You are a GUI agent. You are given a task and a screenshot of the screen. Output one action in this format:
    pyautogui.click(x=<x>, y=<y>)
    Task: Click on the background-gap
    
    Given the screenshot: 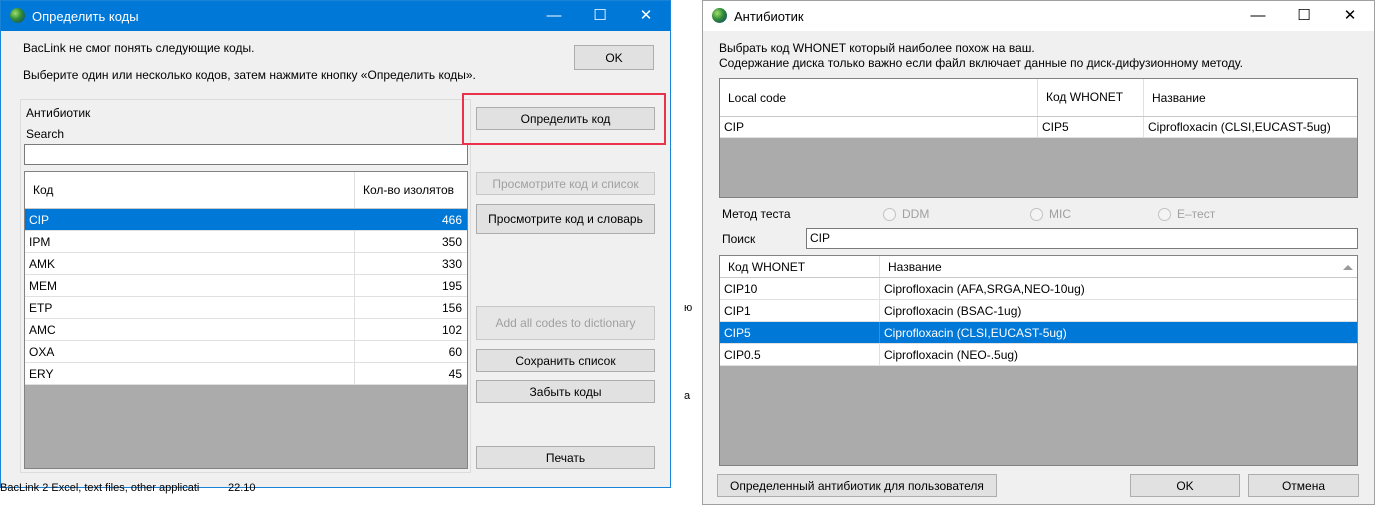 What is the action you would take?
    pyautogui.click(x=687, y=255)
    